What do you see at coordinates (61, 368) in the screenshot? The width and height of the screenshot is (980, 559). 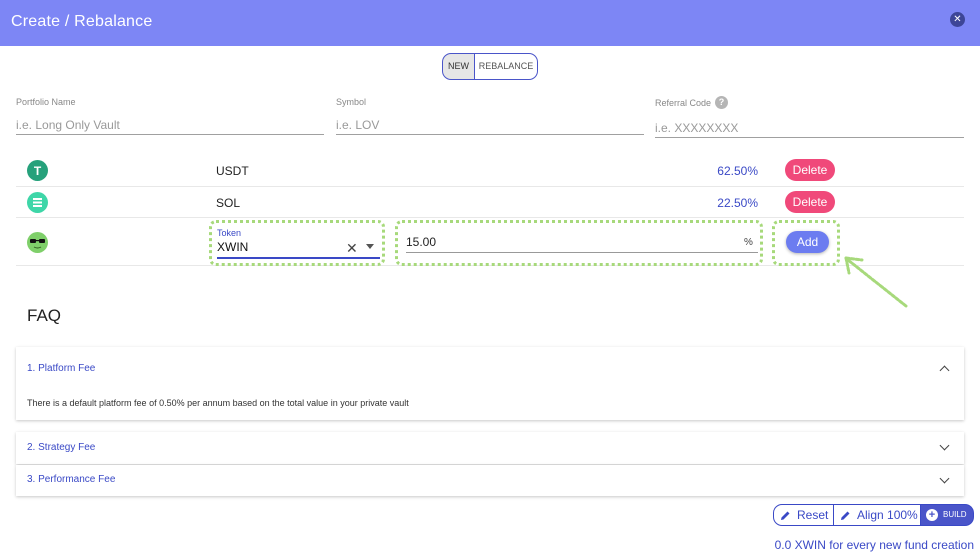 I see `faq-question: 1. Platform Fee` at bounding box center [61, 368].